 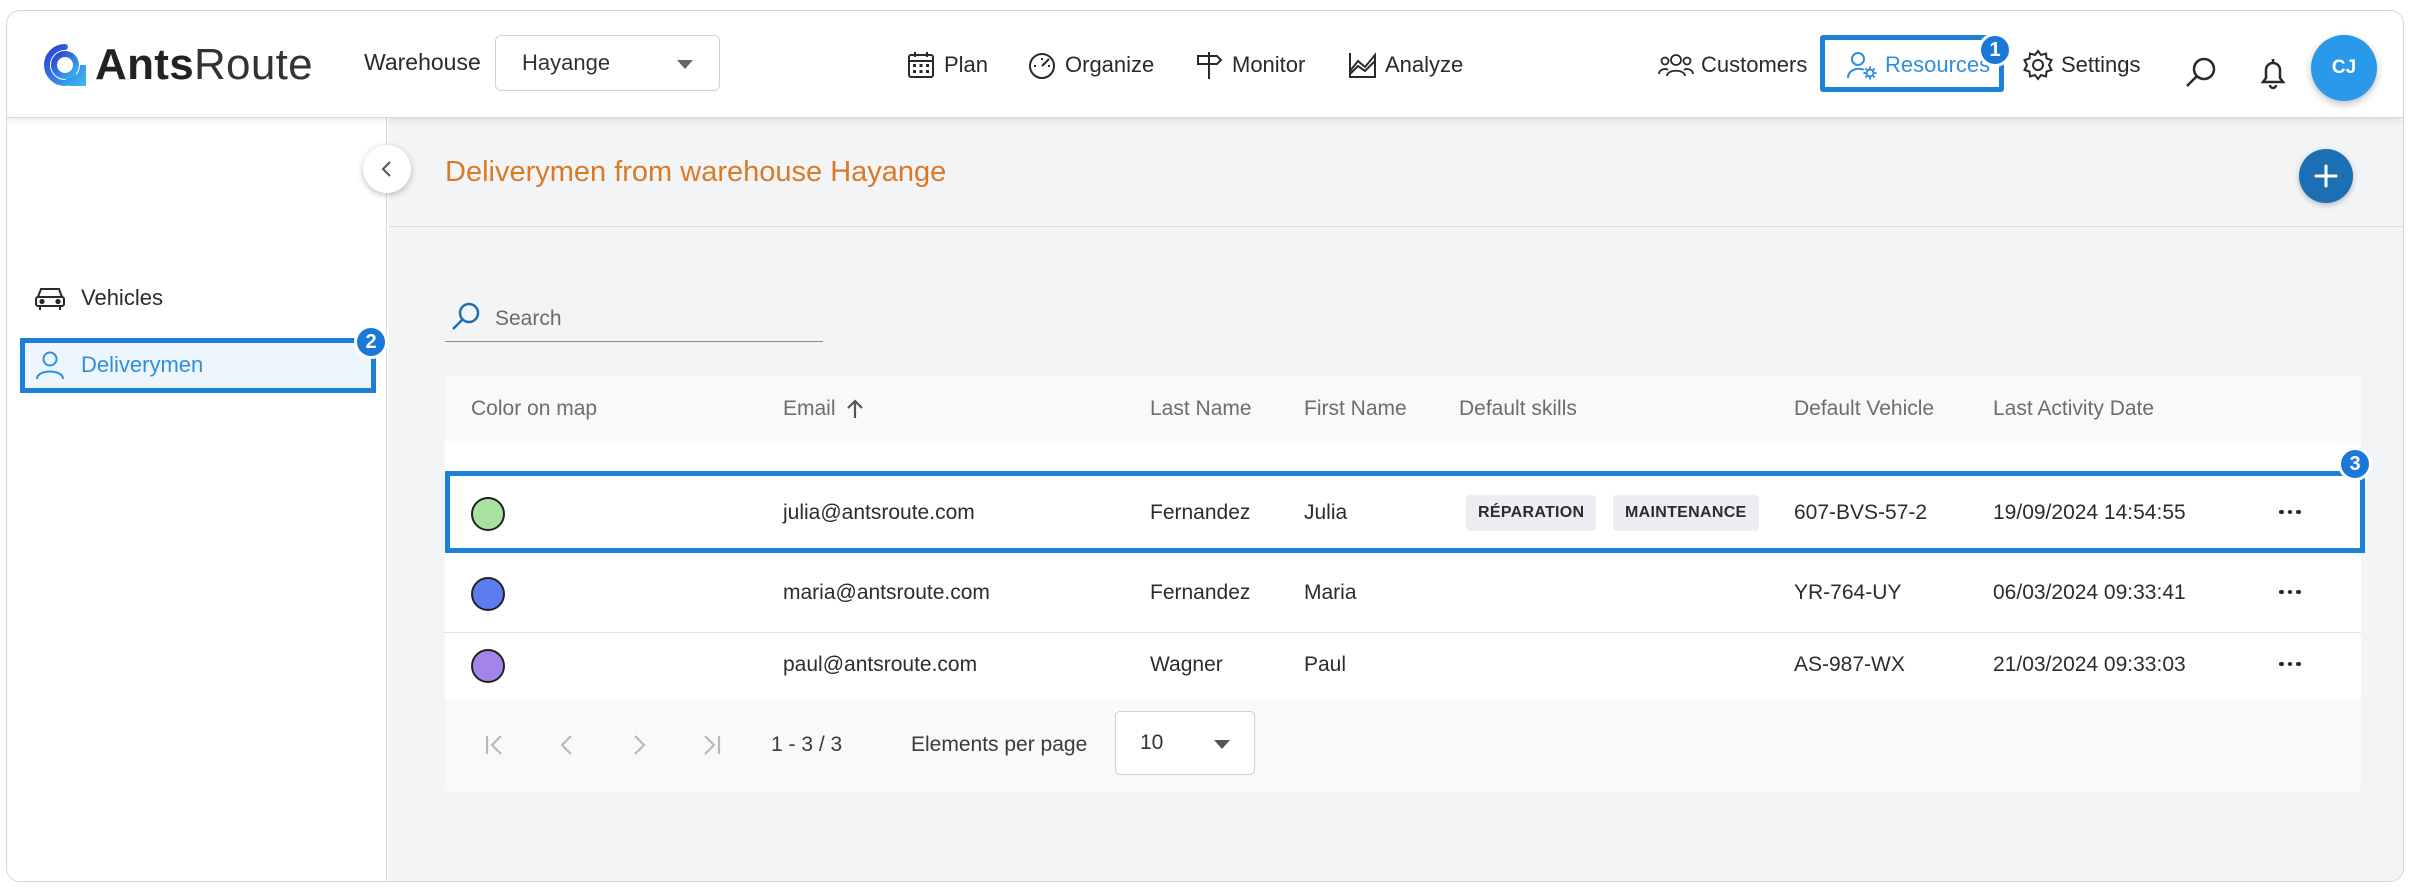 I want to click on nav-monitor-label: Monitor, so click(x=1269, y=64).